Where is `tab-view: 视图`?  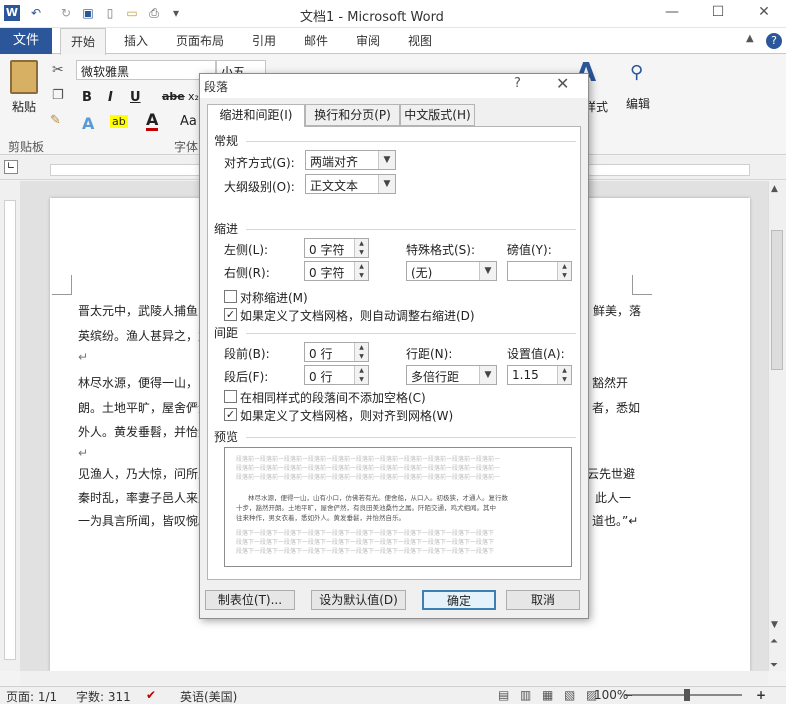 tab-view: 视图 is located at coordinates (420, 41).